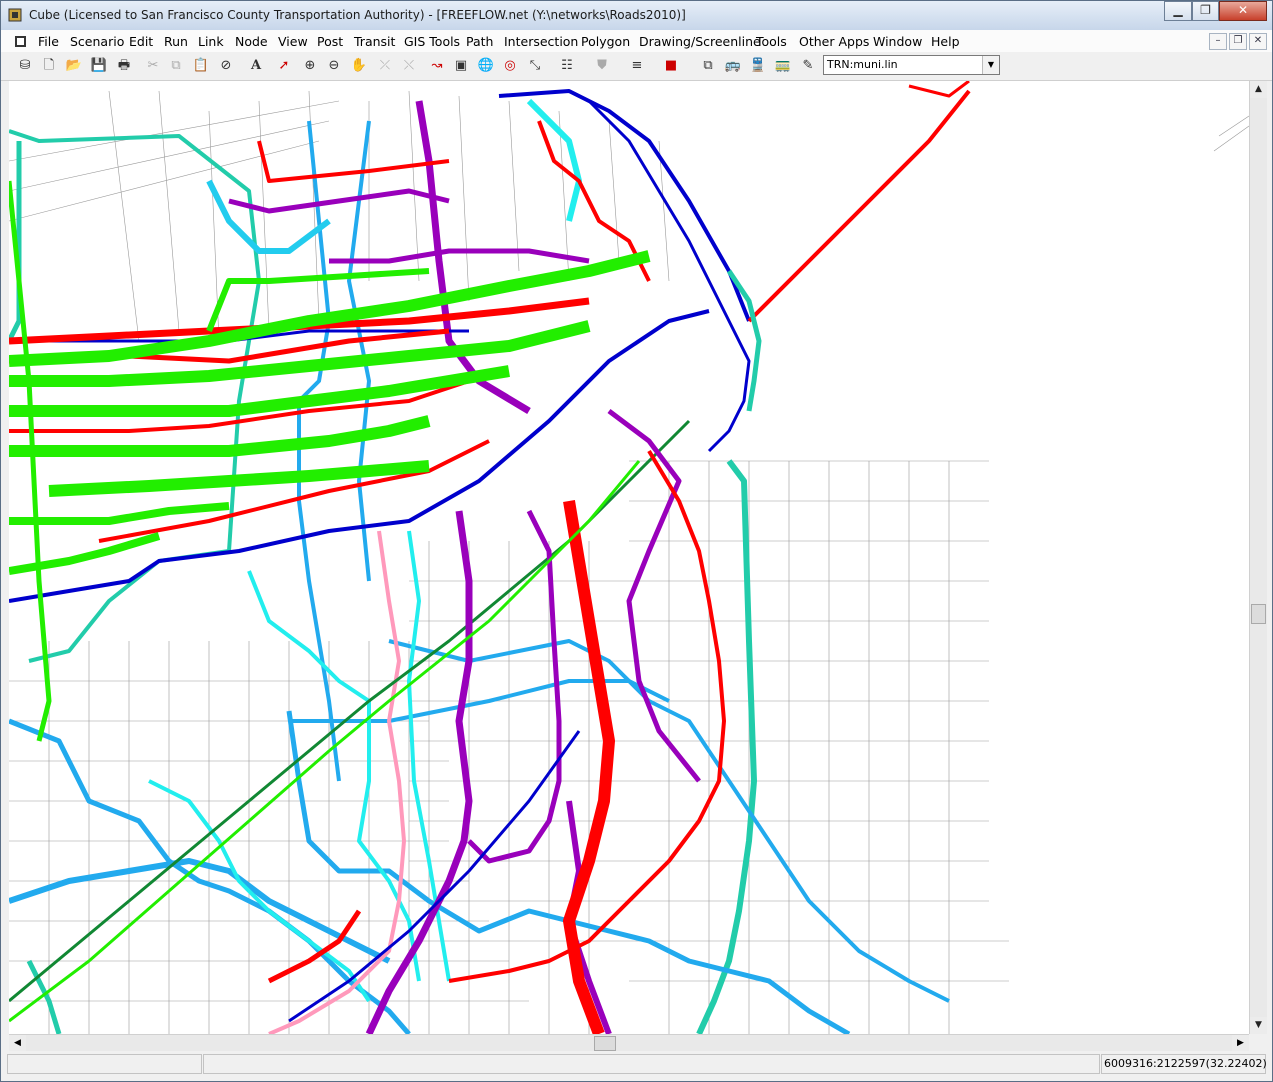 The image size is (1273, 1082). What do you see at coordinates (385, 66) in the screenshot?
I see `select-nodes-icon: ⤫` at bounding box center [385, 66].